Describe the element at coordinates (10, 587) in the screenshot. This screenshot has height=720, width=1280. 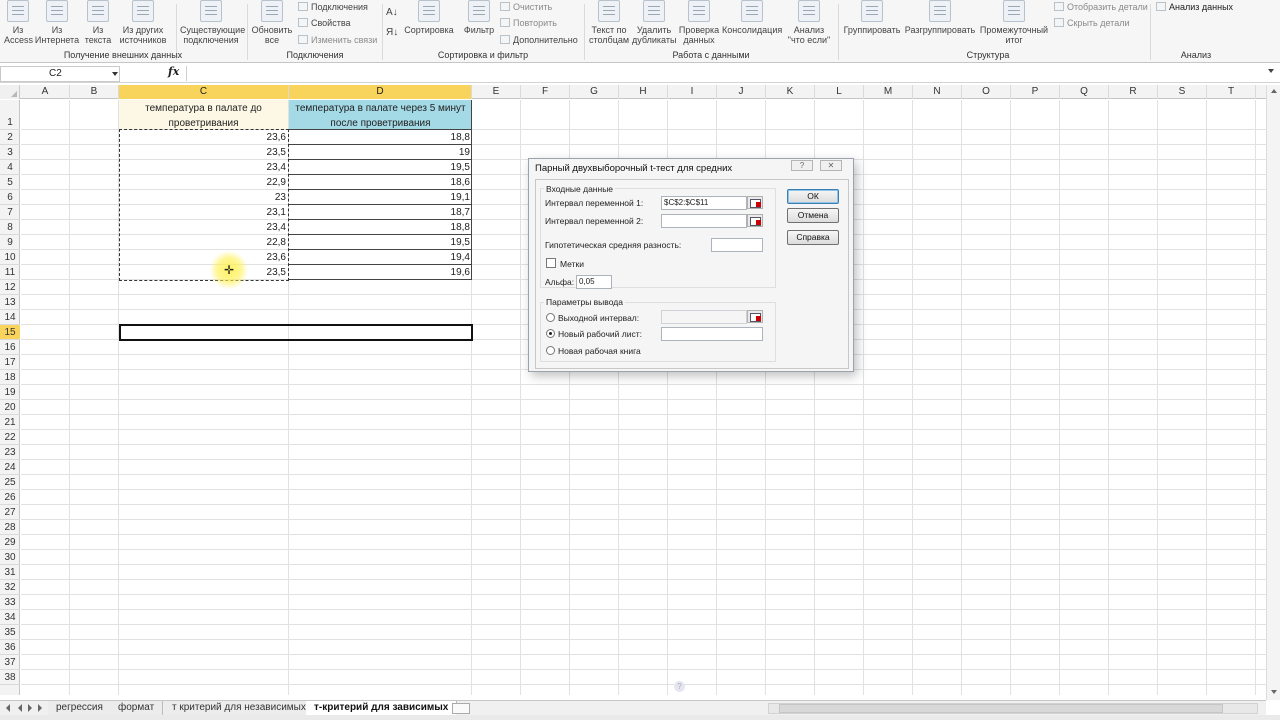
I see `row-header-32: 32` at that location.